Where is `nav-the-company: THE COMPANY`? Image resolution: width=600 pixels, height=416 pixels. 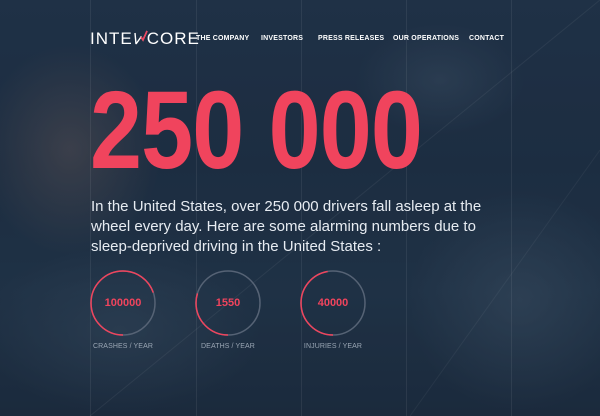
nav-the-company: THE COMPANY is located at coordinates (222, 38).